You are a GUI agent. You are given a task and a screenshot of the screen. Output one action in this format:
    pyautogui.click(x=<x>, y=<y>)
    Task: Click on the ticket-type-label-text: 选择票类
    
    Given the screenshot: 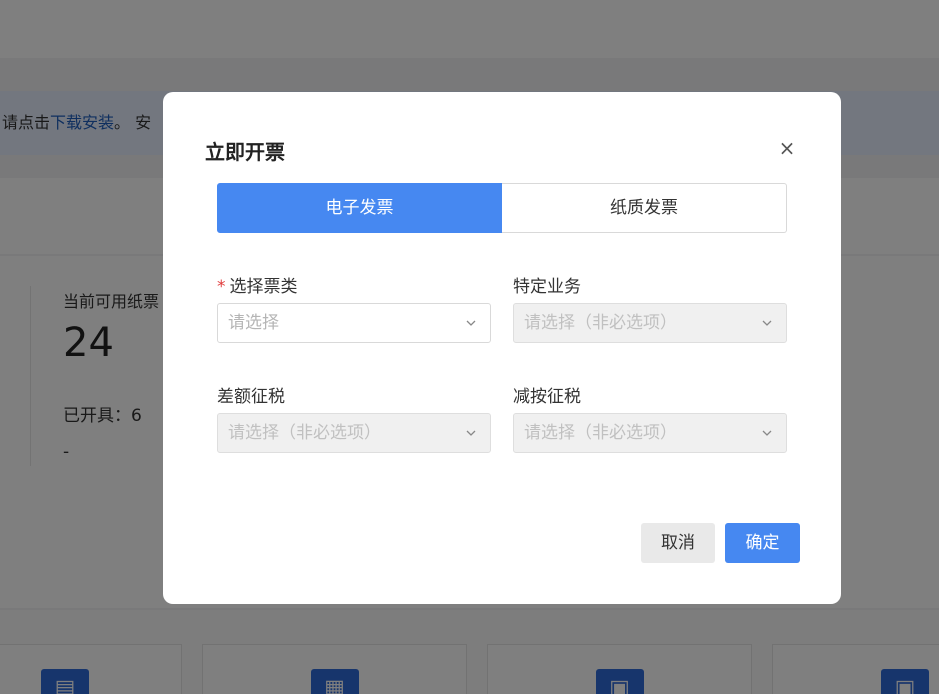 What is the action you would take?
    pyautogui.click(x=263, y=287)
    